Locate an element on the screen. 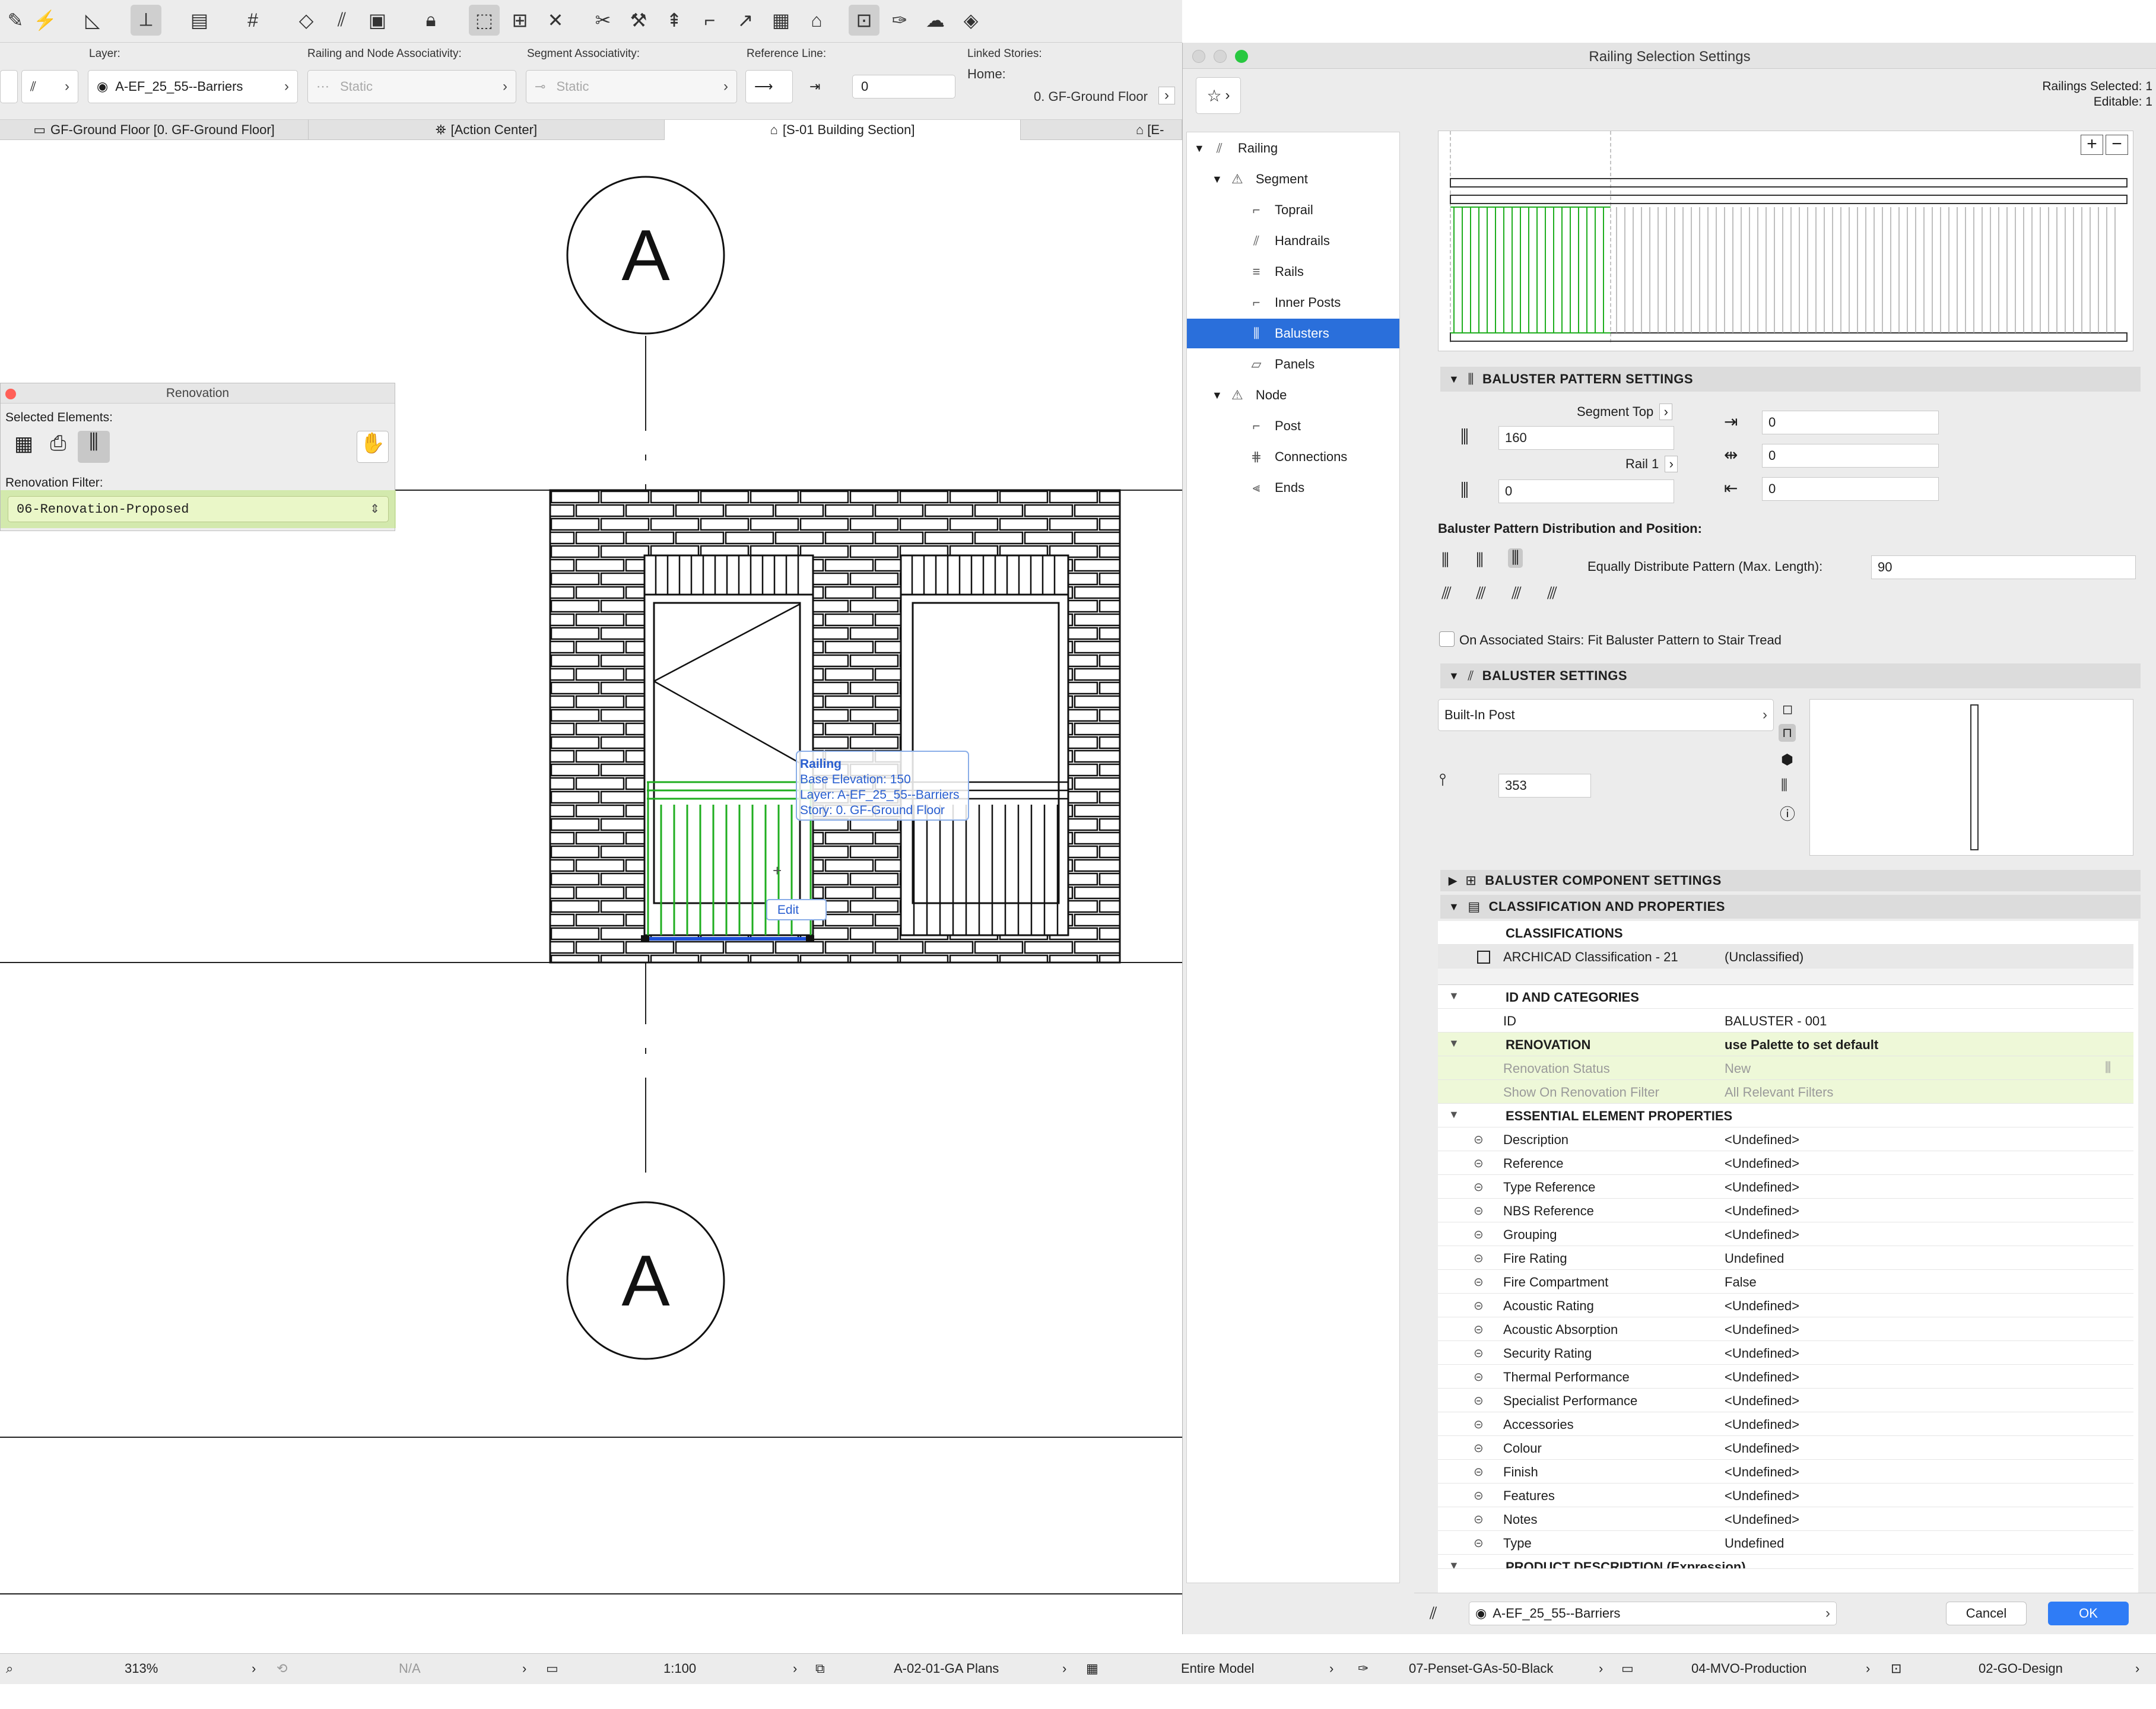 This screenshot has width=2156, height=1709. model-view-icon: ▦ is located at coordinates (1092, 1668).